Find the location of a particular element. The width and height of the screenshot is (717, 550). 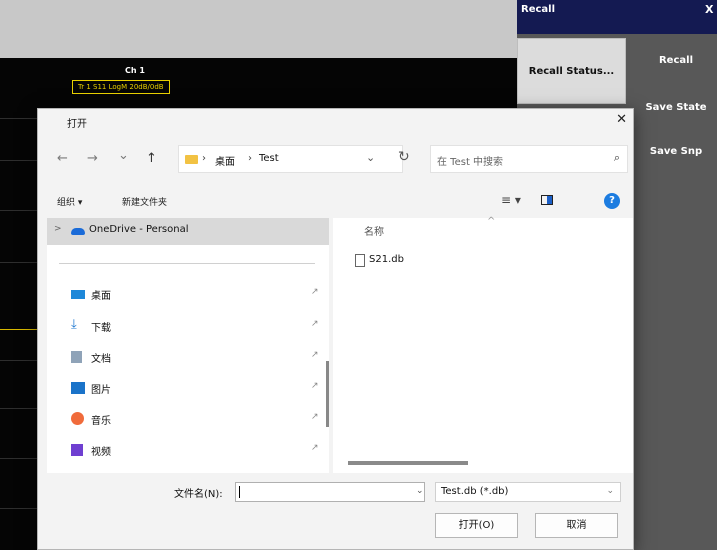

cloud-icon is located at coordinates (78, 231).